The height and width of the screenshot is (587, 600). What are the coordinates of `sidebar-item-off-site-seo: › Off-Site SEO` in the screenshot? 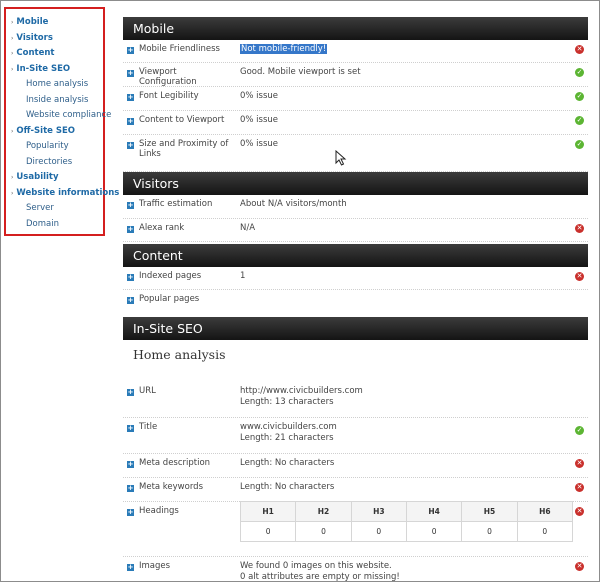 It's located at (54, 132).